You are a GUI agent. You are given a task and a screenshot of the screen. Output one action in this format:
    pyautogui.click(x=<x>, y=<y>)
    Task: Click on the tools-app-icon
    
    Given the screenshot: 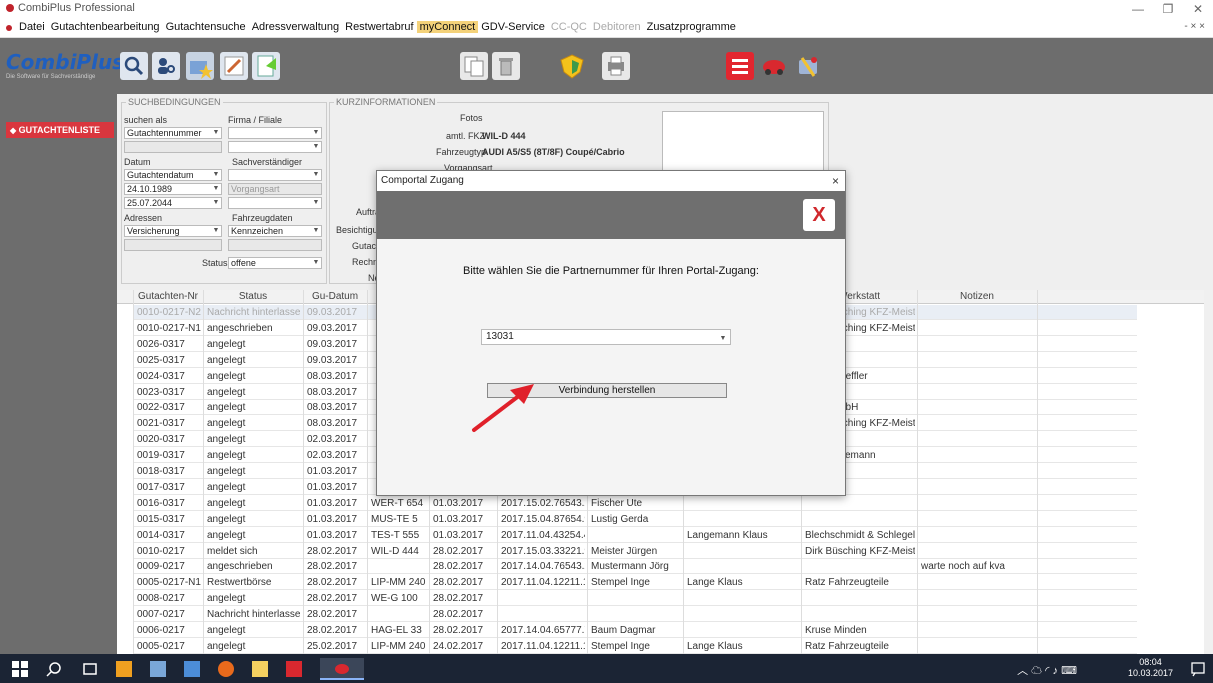 What is the action you would take?
    pyautogui.click(x=294, y=669)
    